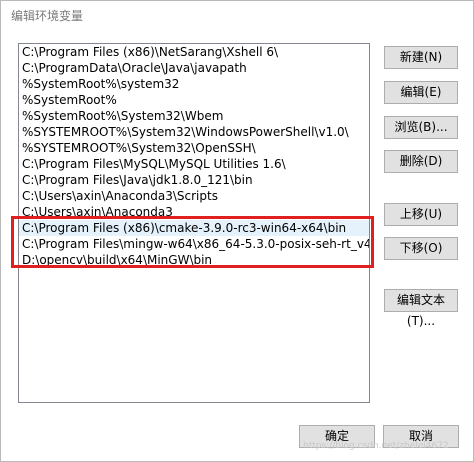 The height and width of the screenshot is (462, 474). What do you see at coordinates (194, 100) in the screenshot?
I see `path-item-3: %SystemRoot%` at bounding box center [194, 100].